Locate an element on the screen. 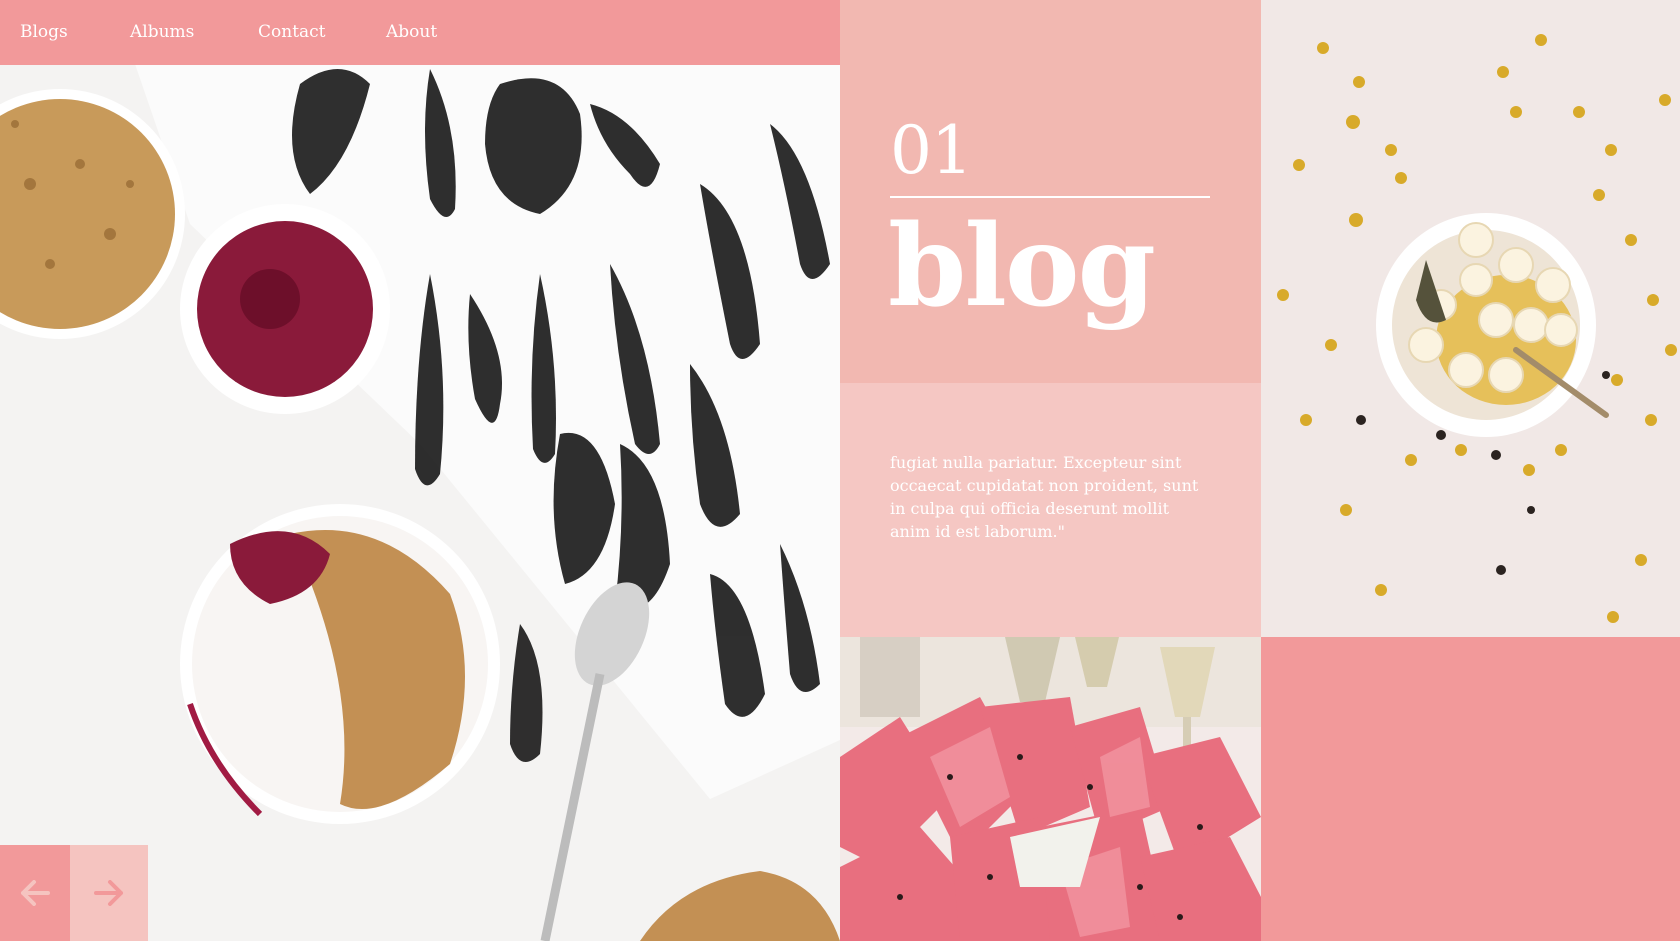  arrow-left-icon is located at coordinates (35, 893).